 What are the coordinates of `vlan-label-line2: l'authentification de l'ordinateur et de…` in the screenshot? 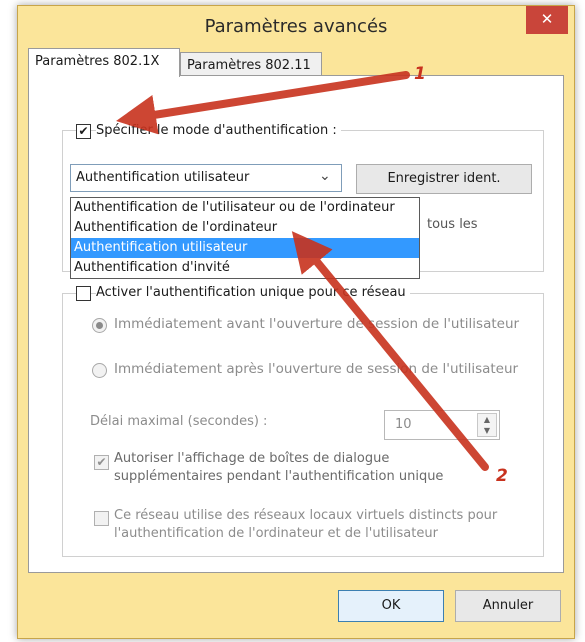 It's located at (276, 533).